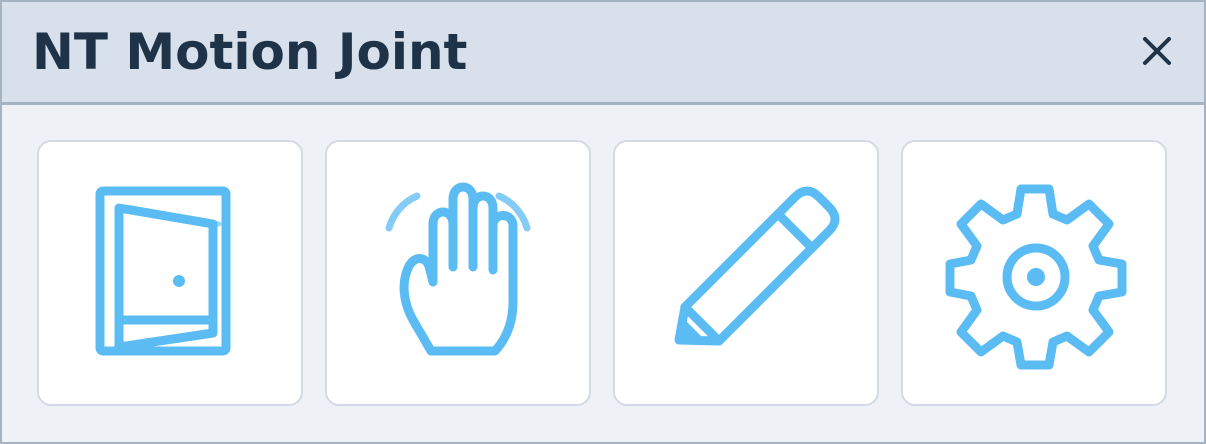 The width and height of the screenshot is (1206, 444). I want to click on close-button, so click(1157, 51).